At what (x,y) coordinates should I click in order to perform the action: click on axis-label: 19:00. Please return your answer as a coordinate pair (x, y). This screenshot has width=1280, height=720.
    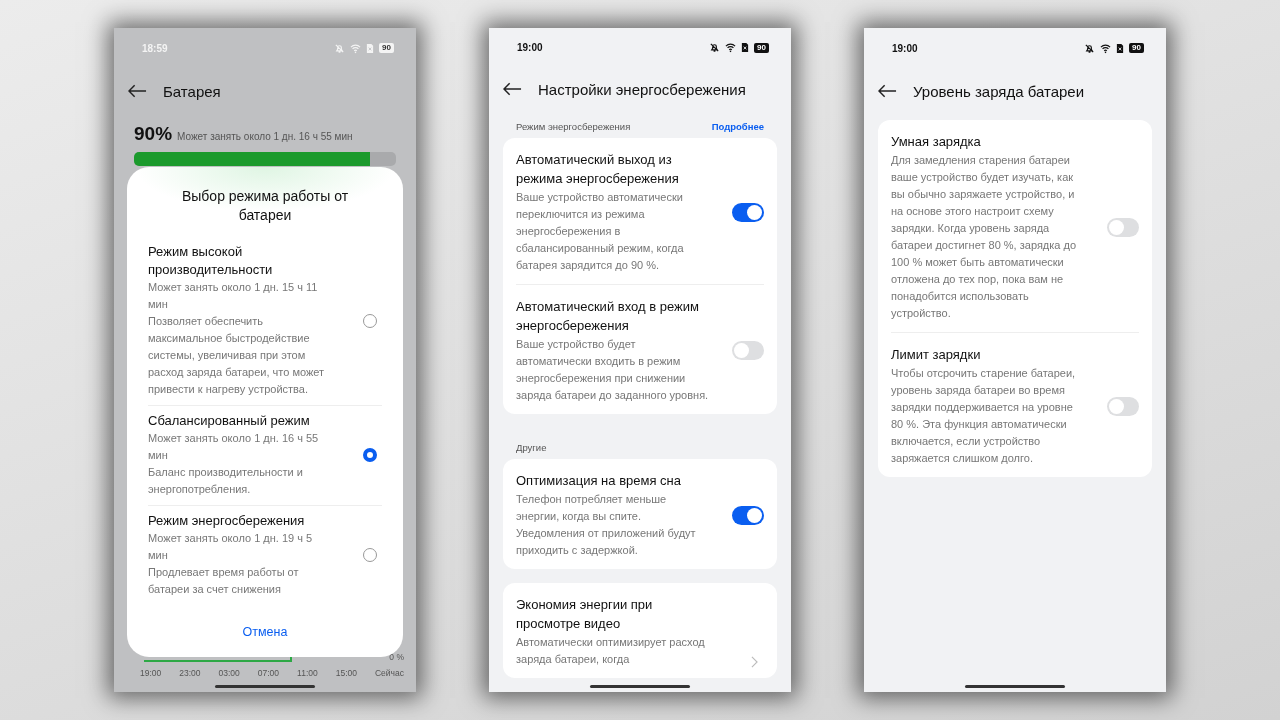
    Looking at the image, I should click on (151, 673).